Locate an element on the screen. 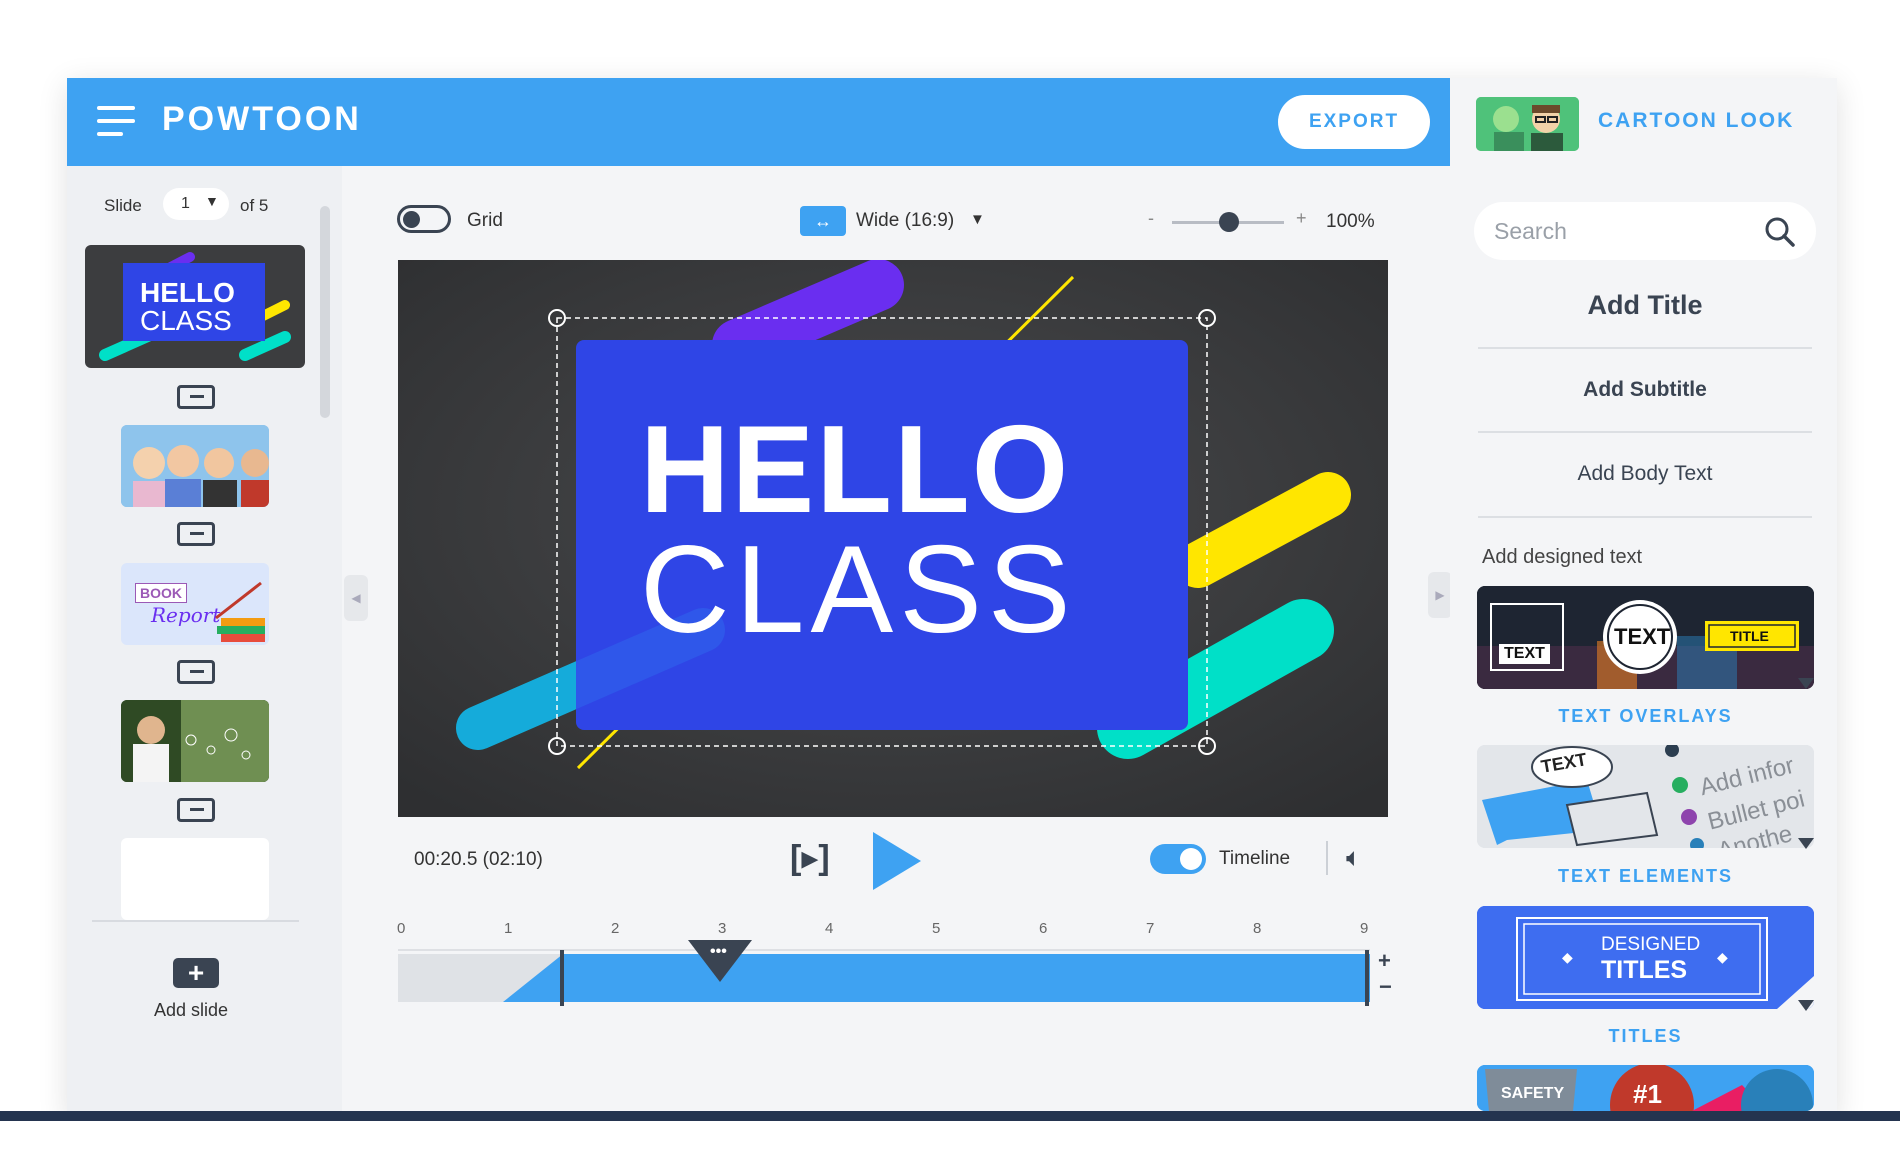  badge-text-2: #1 is located at coordinates (1647, 1094).